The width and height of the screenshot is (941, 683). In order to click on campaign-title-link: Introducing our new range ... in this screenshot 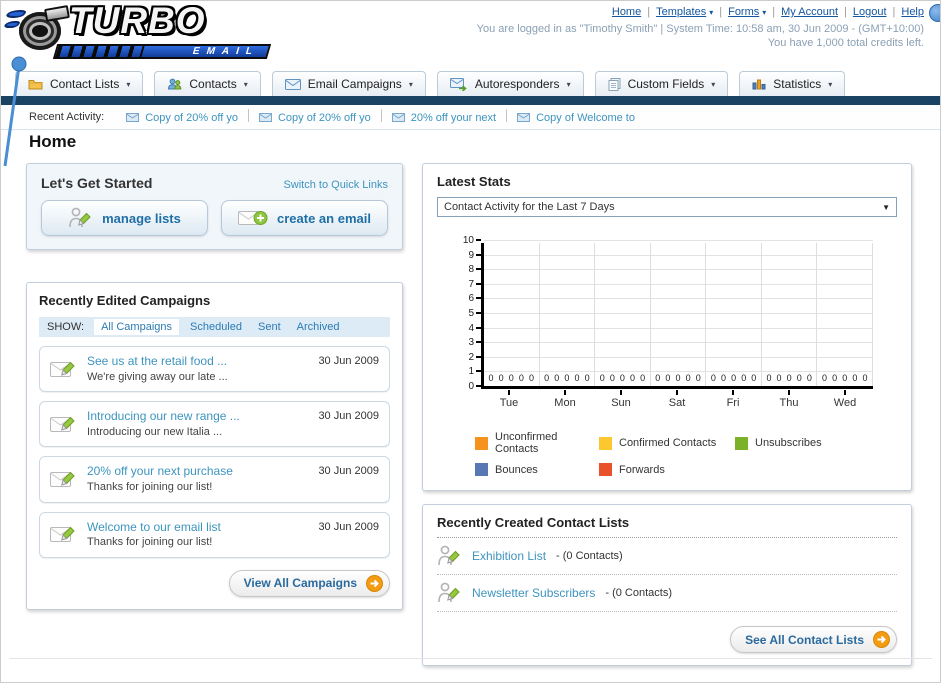, I will do `click(163, 416)`.